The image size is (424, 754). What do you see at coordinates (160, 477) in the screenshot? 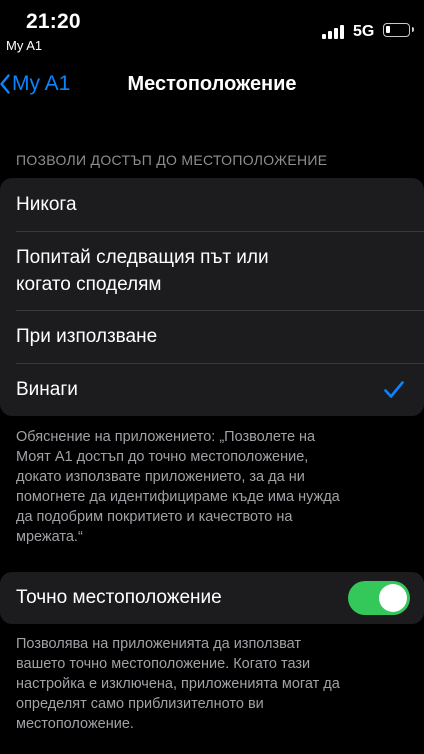
I see `explanation-line: докато използвате приложението, за да ни` at bounding box center [160, 477].